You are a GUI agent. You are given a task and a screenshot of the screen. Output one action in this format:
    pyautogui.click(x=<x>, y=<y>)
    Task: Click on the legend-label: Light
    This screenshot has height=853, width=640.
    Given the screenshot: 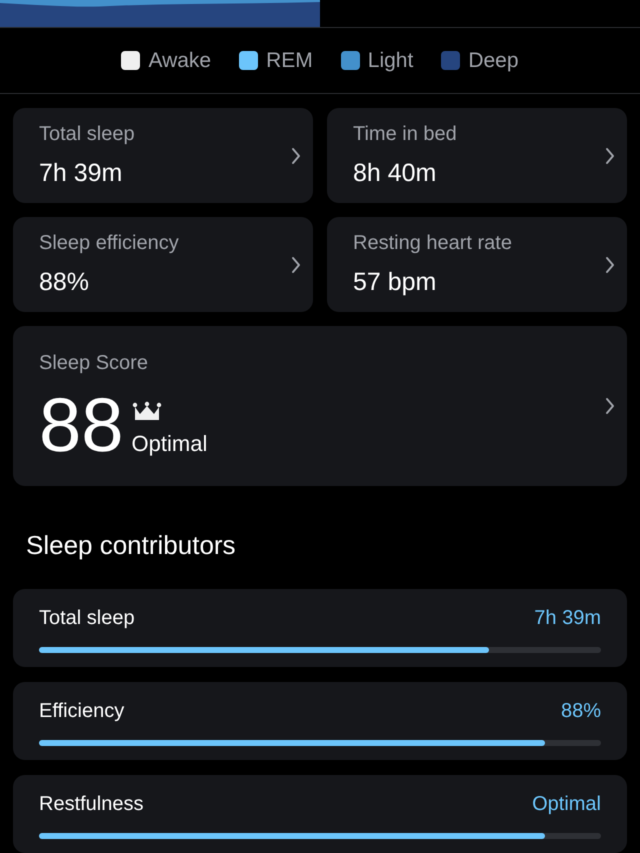 What is the action you would take?
    pyautogui.click(x=391, y=61)
    